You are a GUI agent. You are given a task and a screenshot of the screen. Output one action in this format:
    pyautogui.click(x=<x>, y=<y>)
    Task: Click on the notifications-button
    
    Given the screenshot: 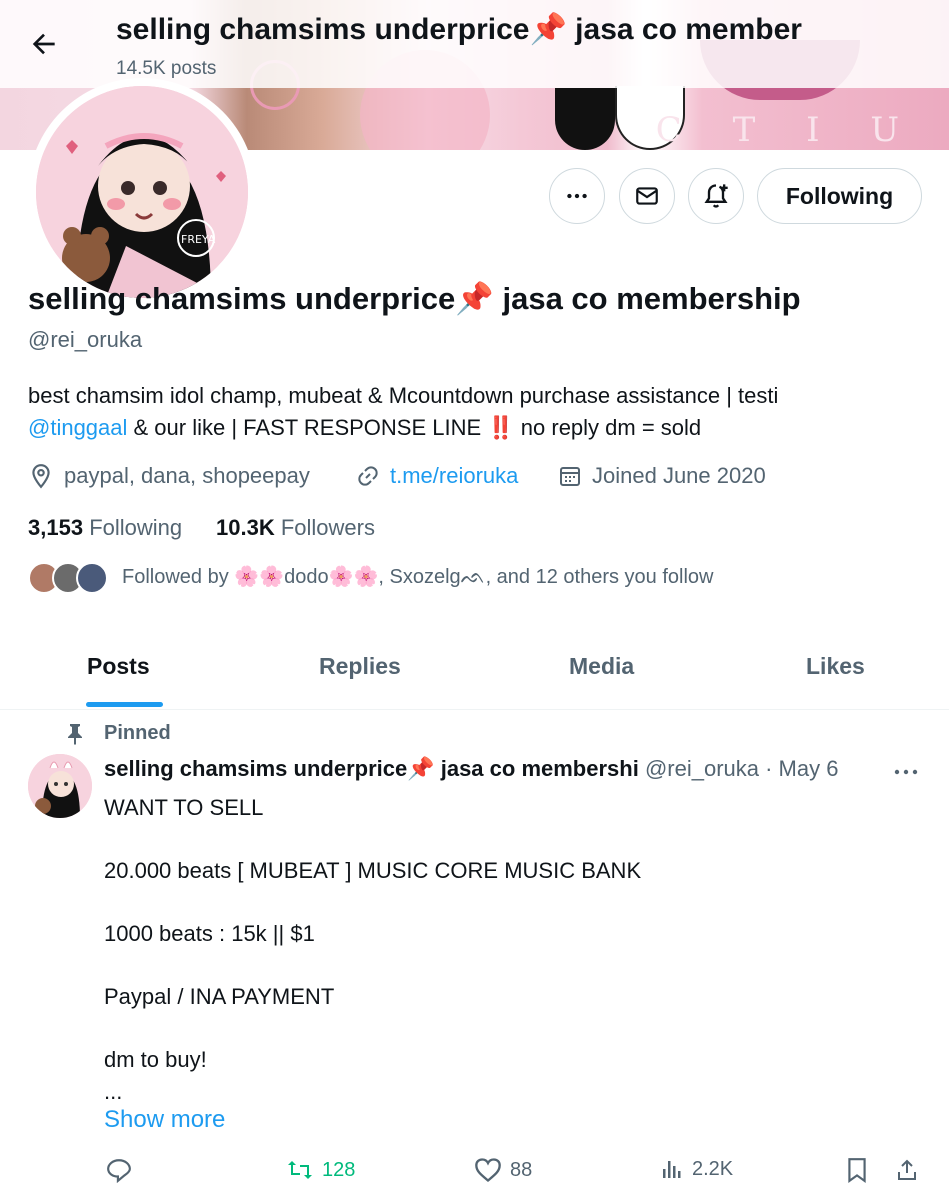 What is the action you would take?
    pyautogui.click(x=716, y=196)
    